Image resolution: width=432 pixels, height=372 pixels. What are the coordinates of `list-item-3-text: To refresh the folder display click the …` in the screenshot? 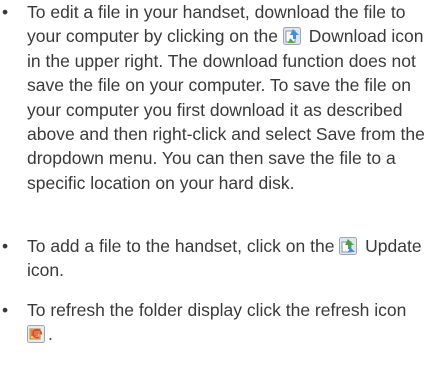 It's located at (229, 322).